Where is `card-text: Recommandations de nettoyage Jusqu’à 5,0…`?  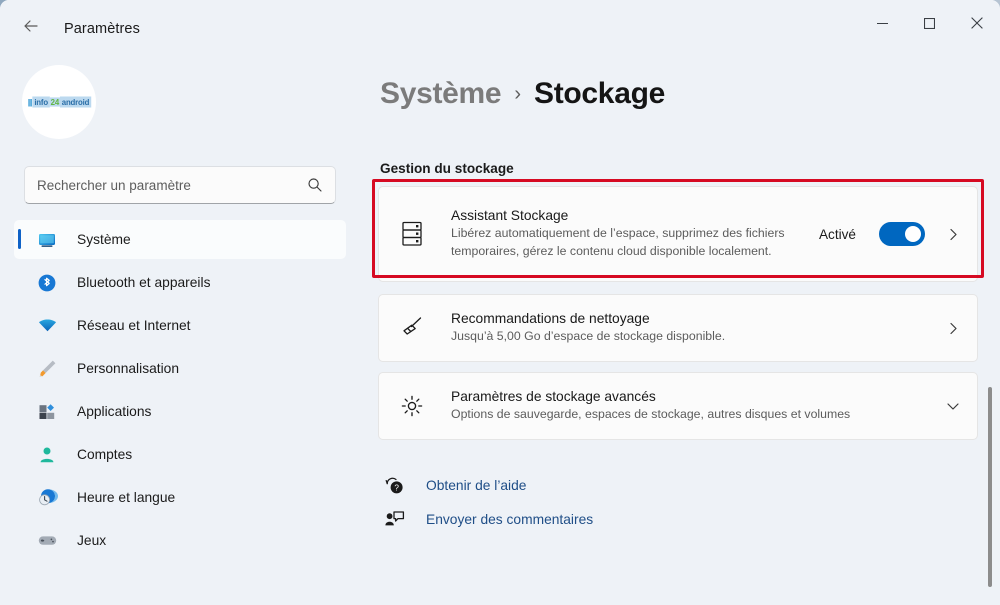 card-text: Recommandations de nettoyage Jusqu’à 5,0… is located at coordinates (682, 328).